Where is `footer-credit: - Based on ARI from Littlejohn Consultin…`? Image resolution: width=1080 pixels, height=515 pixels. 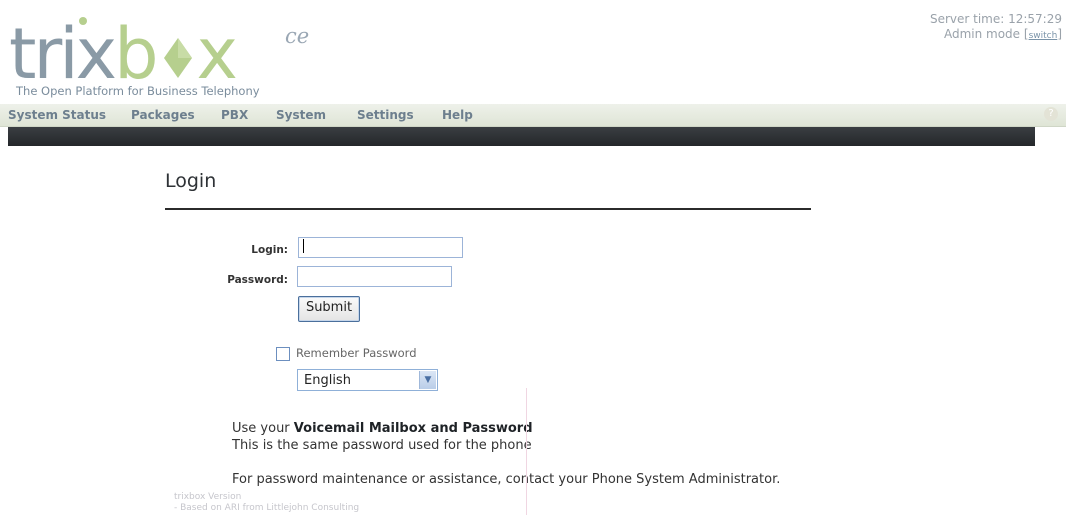
footer-credit: - Based on ARI from Littlejohn Consultin… is located at coordinates (267, 508).